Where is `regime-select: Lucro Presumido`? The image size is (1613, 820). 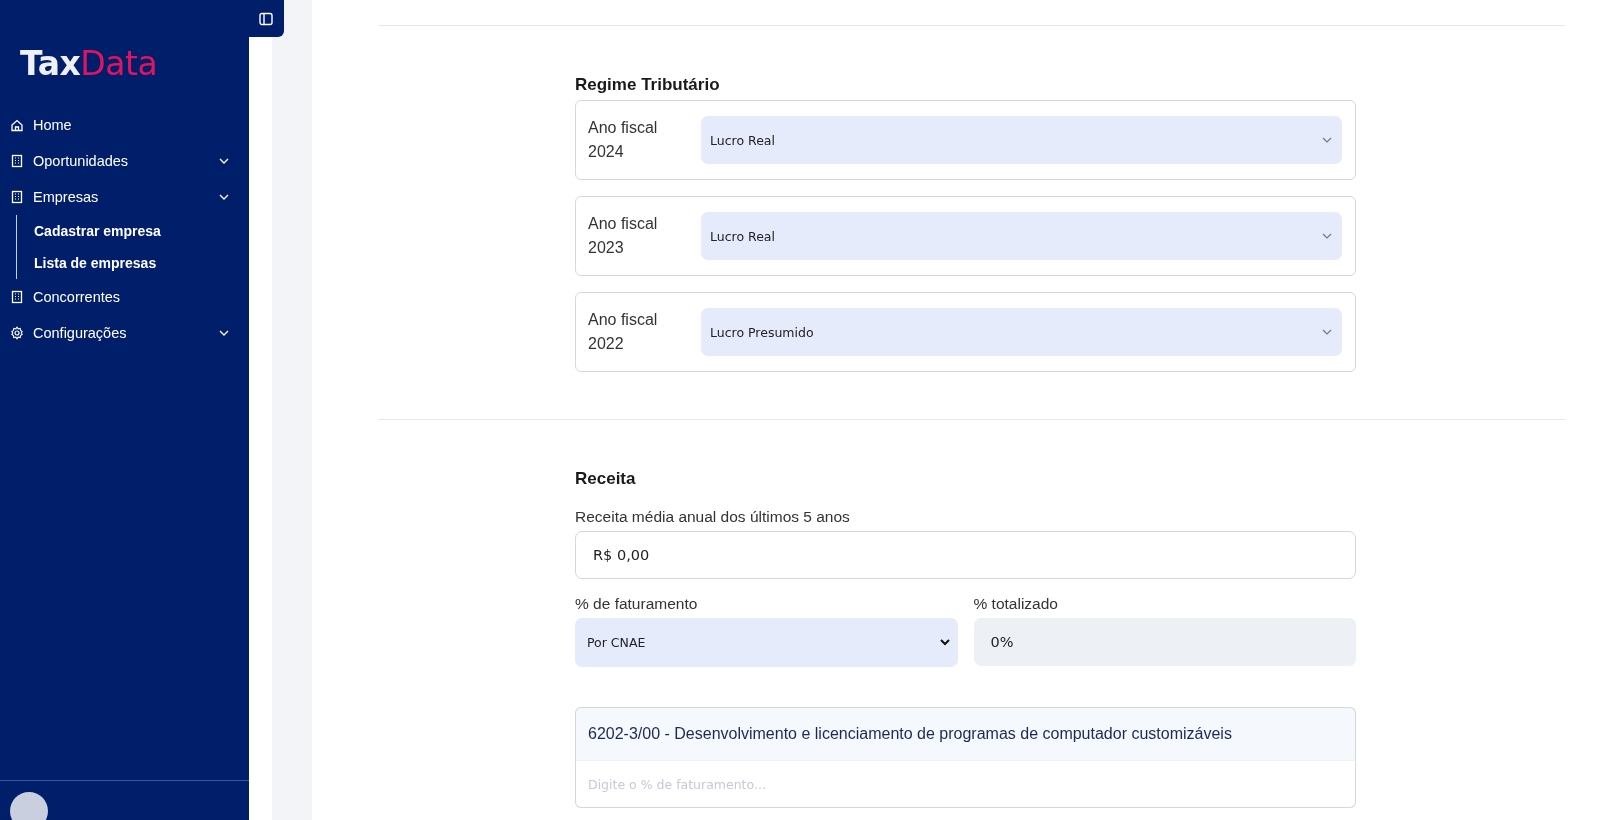
regime-select: Lucro Presumido is located at coordinates (1021, 332).